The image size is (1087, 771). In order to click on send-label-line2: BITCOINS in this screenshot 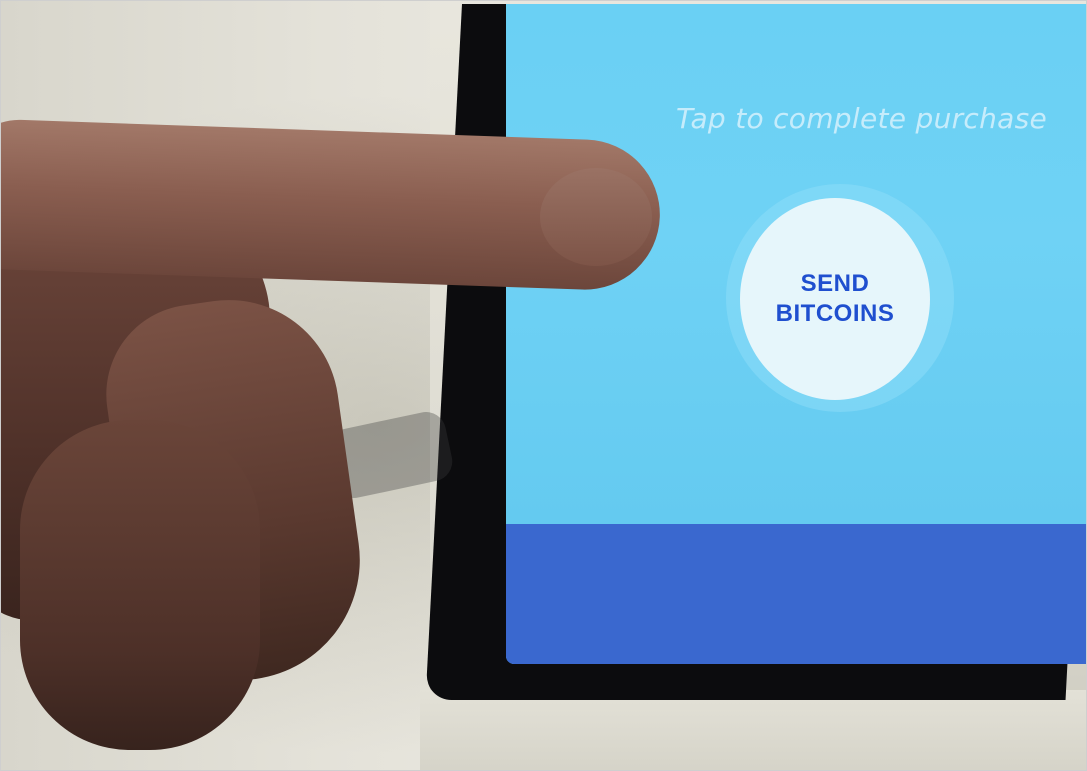, I will do `click(835, 313)`.